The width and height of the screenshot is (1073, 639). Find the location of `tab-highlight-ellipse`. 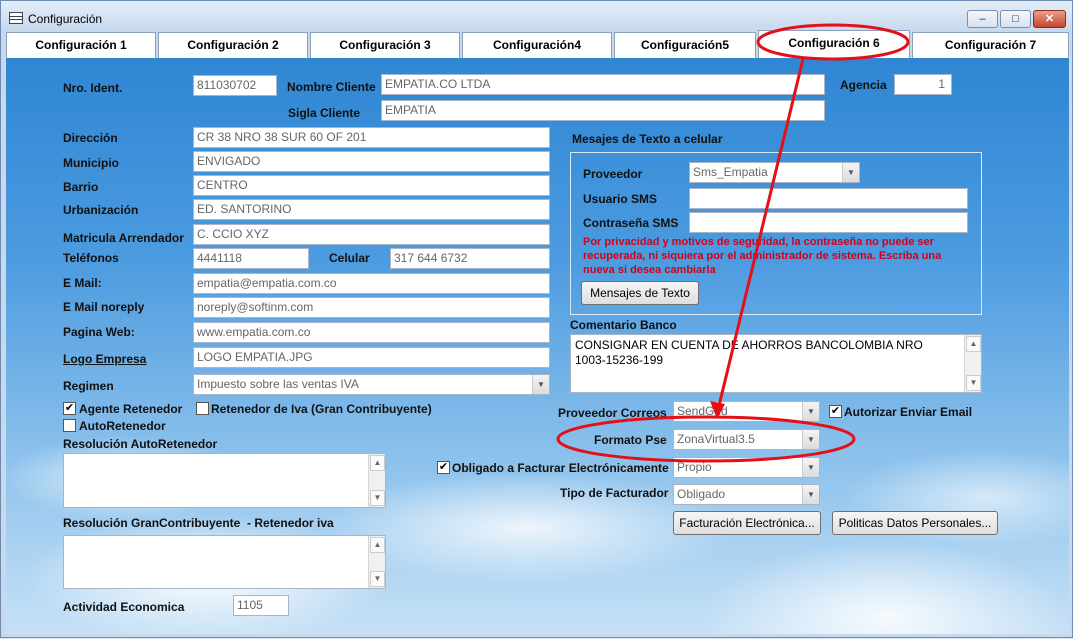

tab-highlight-ellipse is located at coordinates (833, 42).